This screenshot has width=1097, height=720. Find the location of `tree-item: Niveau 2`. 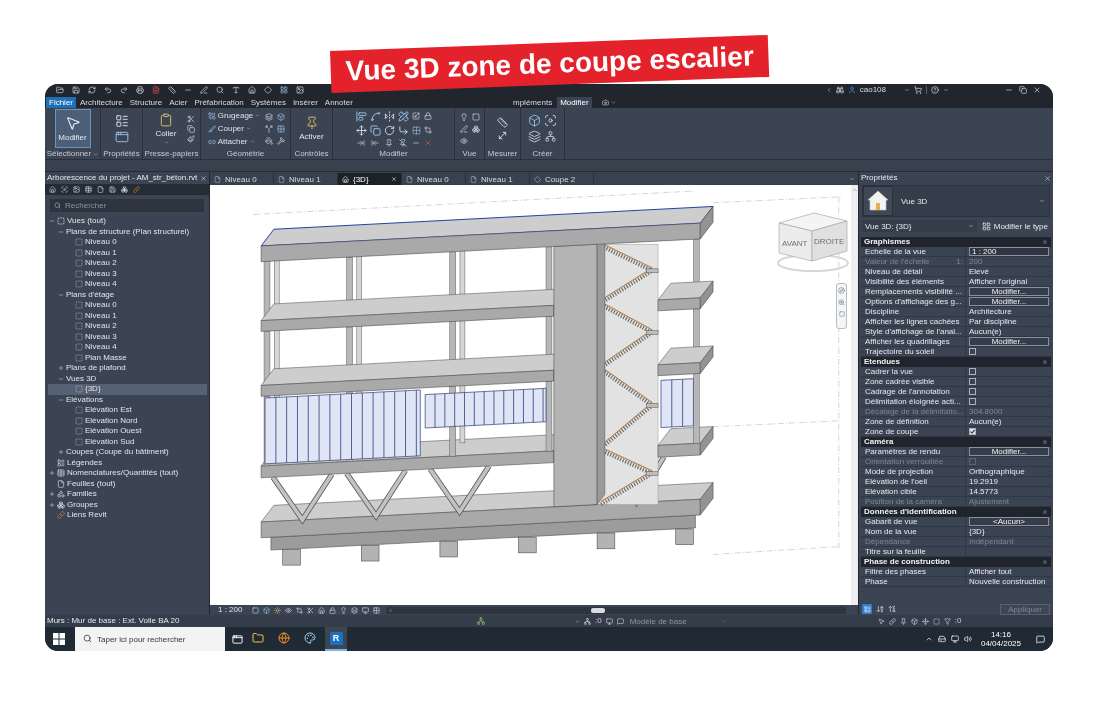

tree-item: Niveau 2 is located at coordinates (91, 263).